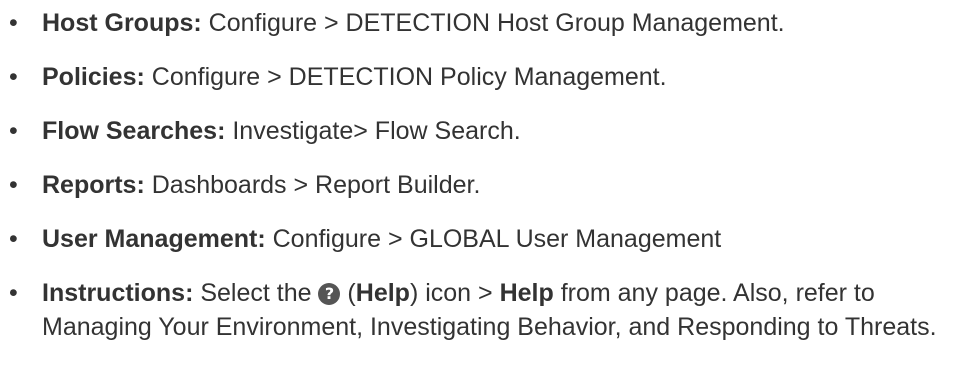  I want to click on item-term: Policies:, so click(93, 77).